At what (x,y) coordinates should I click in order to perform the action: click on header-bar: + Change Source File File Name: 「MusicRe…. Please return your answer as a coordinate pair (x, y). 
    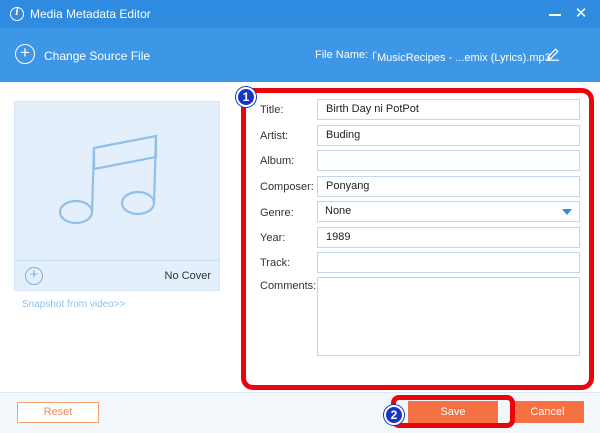
    Looking at the image, I should click on (300, 55).